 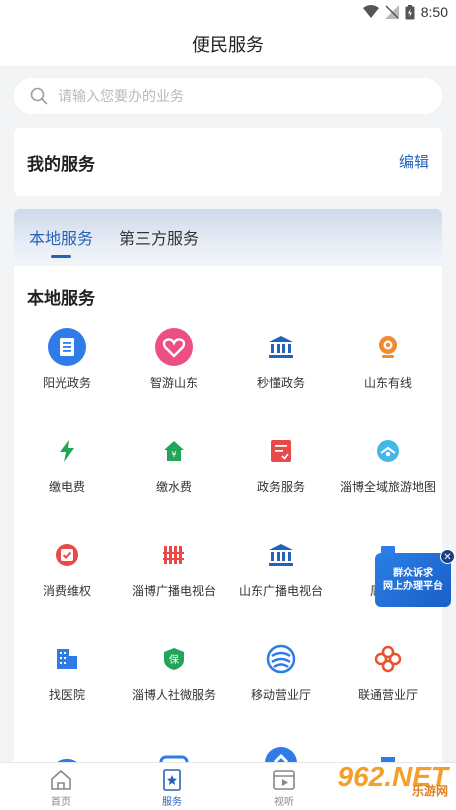 What do you see at coordinates (387, 695) in the screenshot?
I see `service-label: 联通营业厅` at bounding box center [387, 695].